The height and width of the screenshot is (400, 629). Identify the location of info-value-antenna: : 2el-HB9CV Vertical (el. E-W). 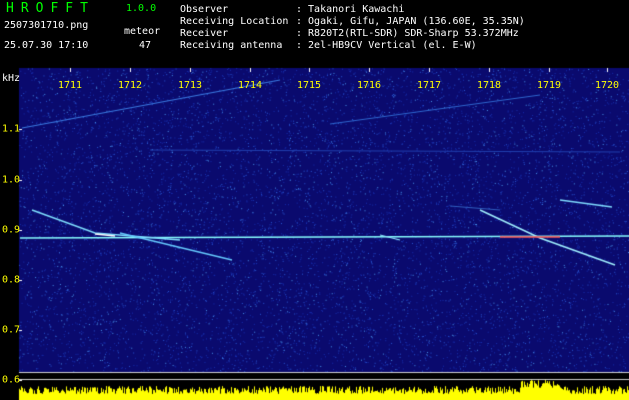
(386, 45).